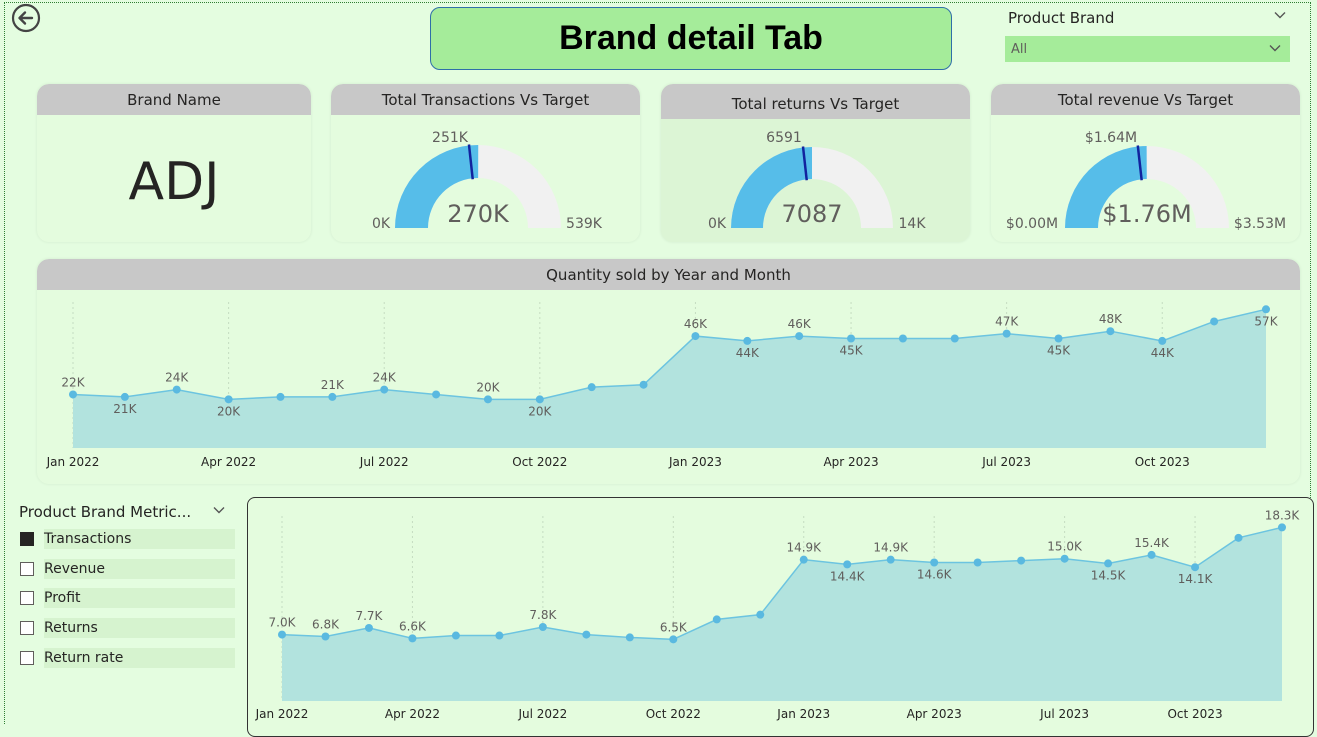 This screenshot has width=1317, height=737. Describe the element at coordinates (1064, 714) in the screenshot. I see `x-tick-label: Jul 2023` at that location.